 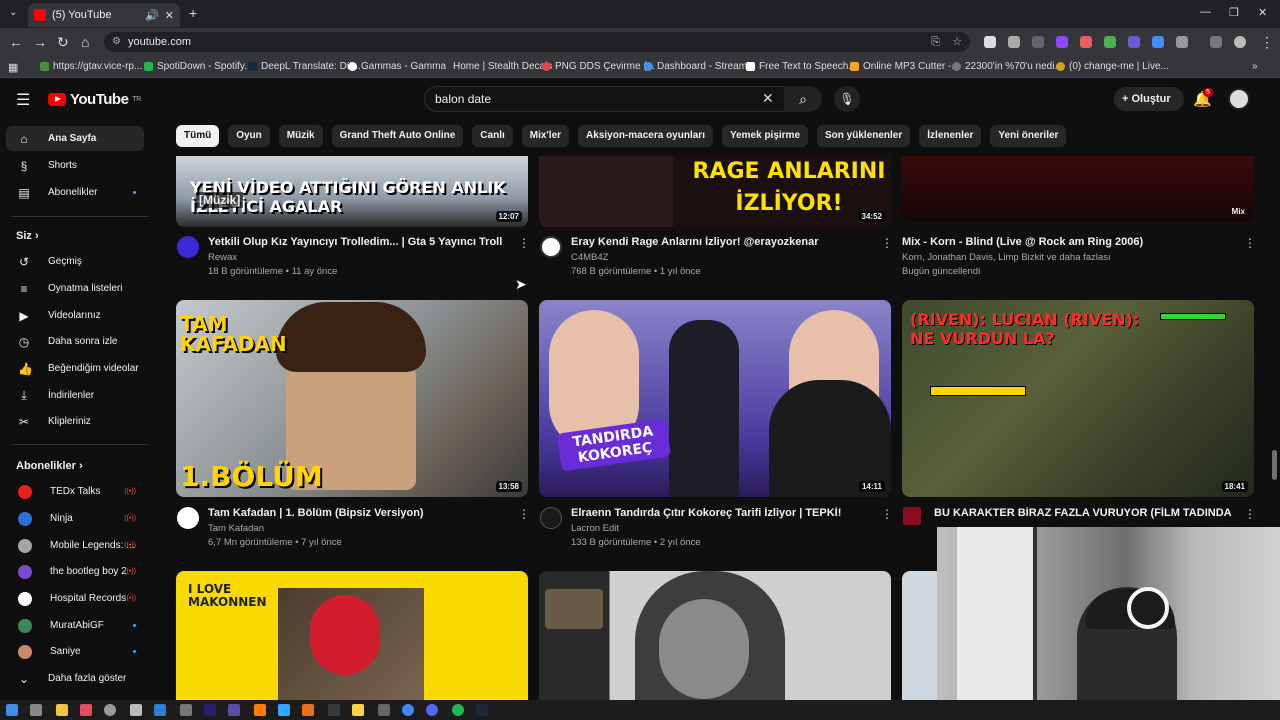 What do you see at coordinates (75, 678) in the screenshot?
I see `show-more-button: ⌄ Daha fazla göster` at bounding box center [75, 678].